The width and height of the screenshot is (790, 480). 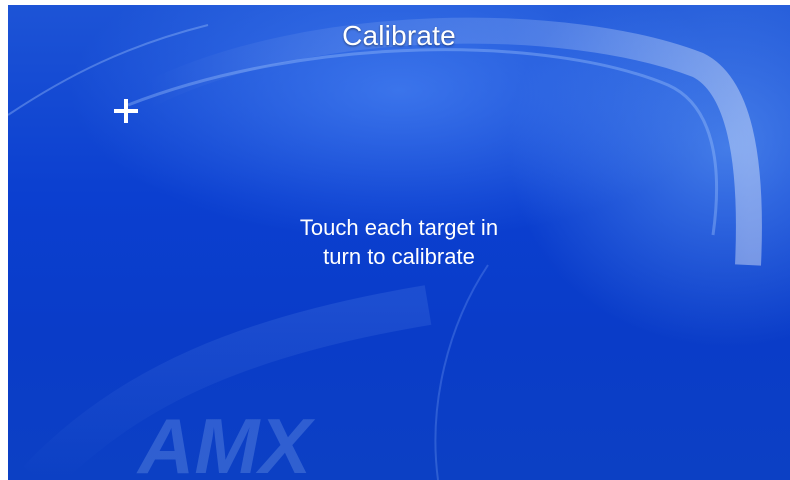 What do you see at coordinates (399, 227) in the screenshot?
I see `instruction-line-1: Touch each target in` at bounding box center [399, 227].